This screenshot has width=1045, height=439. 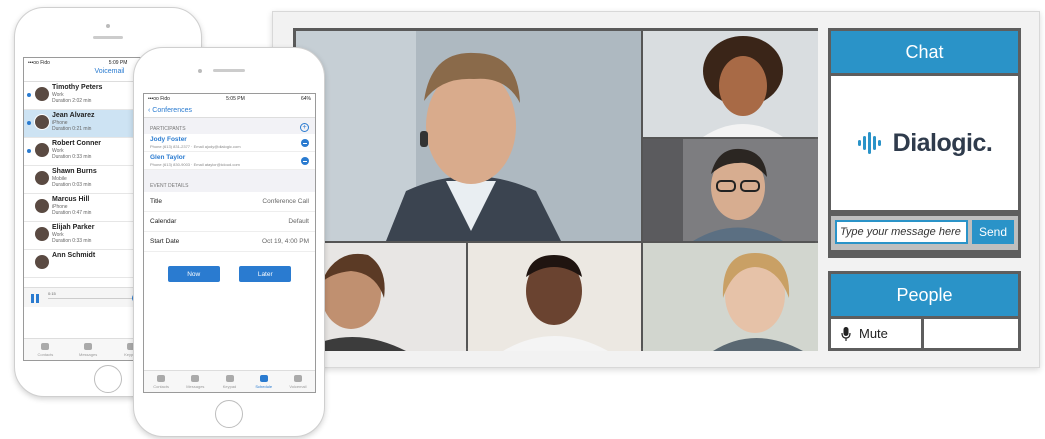 What do you see at coordinates (118, 63) in the screenshot?
I see `clock-label: 5:09 PM` at bounding box center [118, 63].